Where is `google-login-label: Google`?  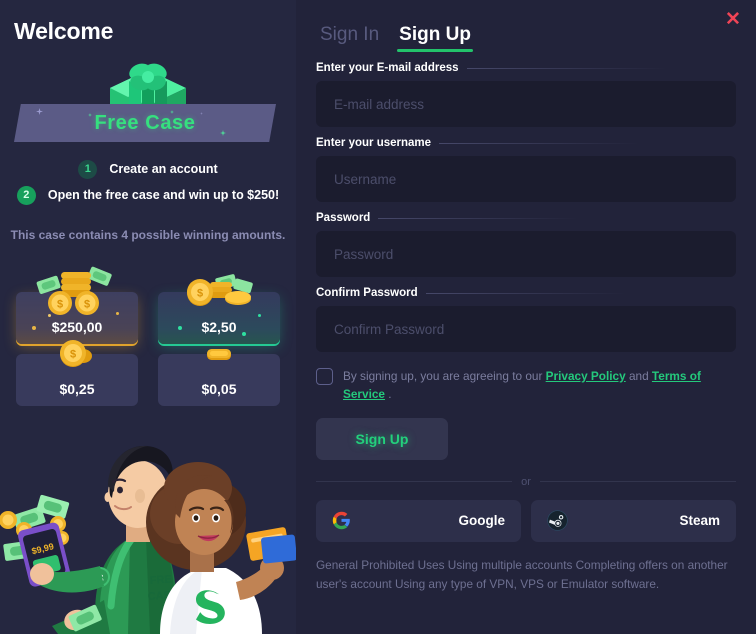
google-login-label: Google is located at coordinates (482, 521).